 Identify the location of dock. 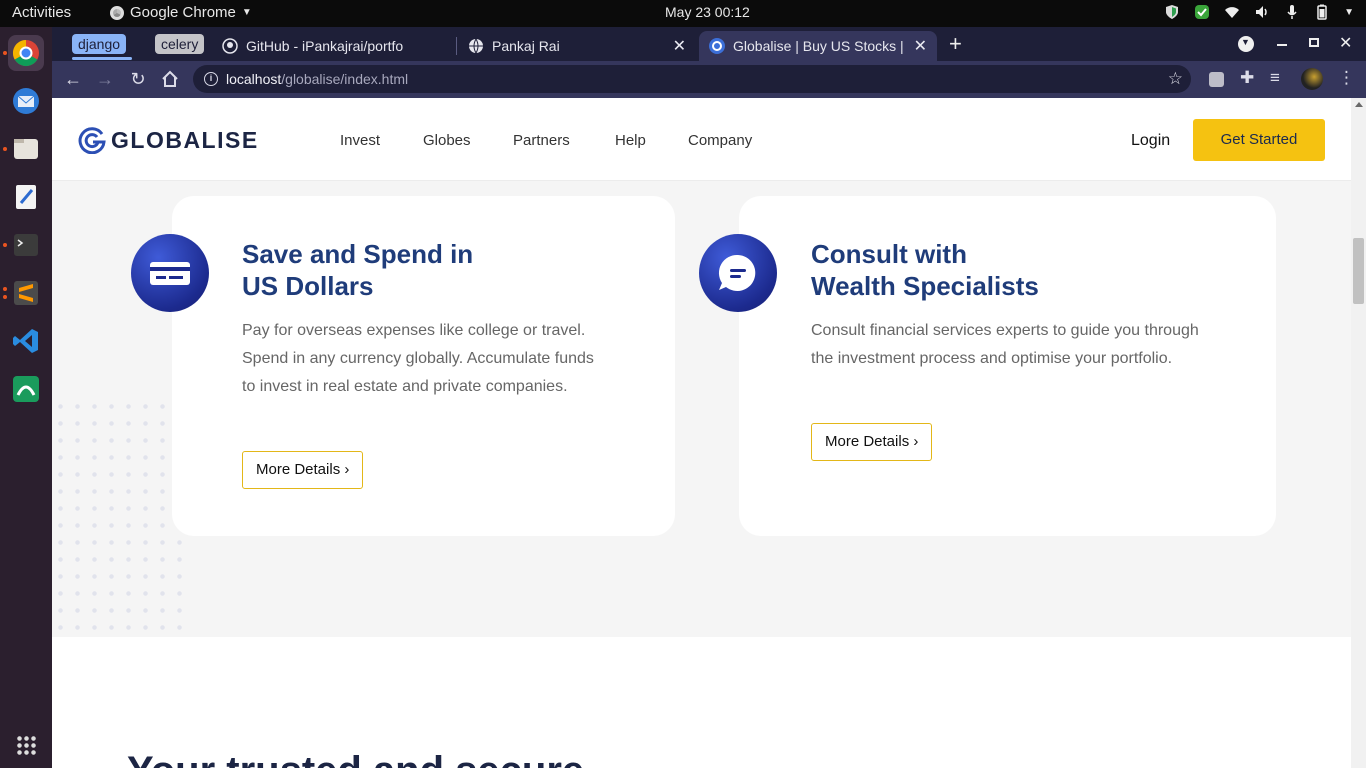
(26, 397).